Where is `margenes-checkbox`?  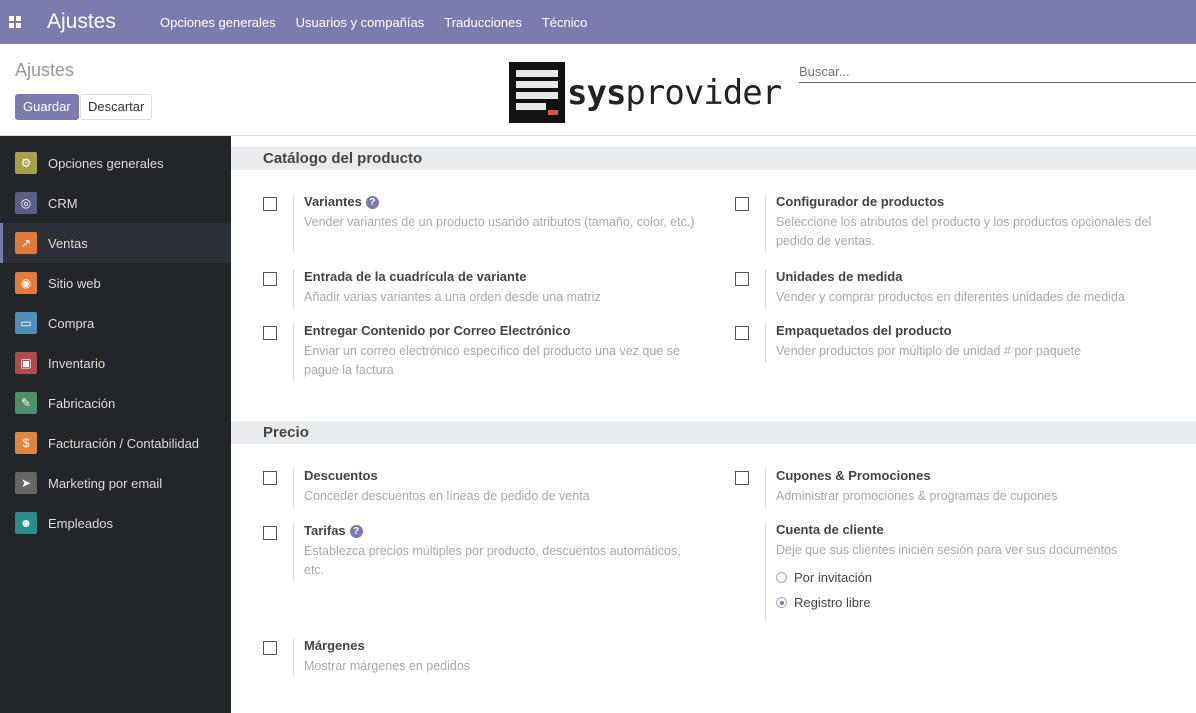
margenes-checkbox is located at coordinates (270, 648).